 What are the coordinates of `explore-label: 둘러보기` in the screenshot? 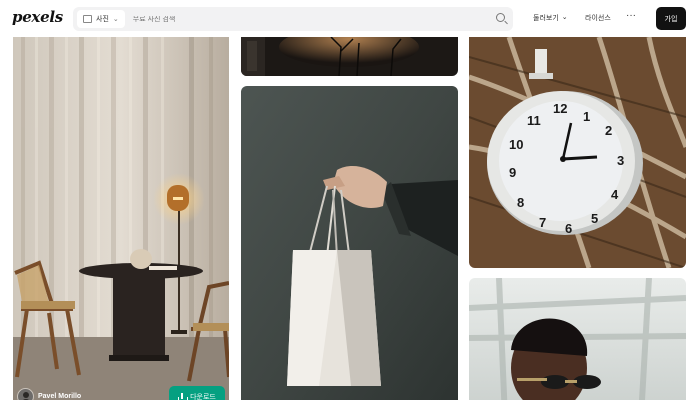 It's located at (546, 18).